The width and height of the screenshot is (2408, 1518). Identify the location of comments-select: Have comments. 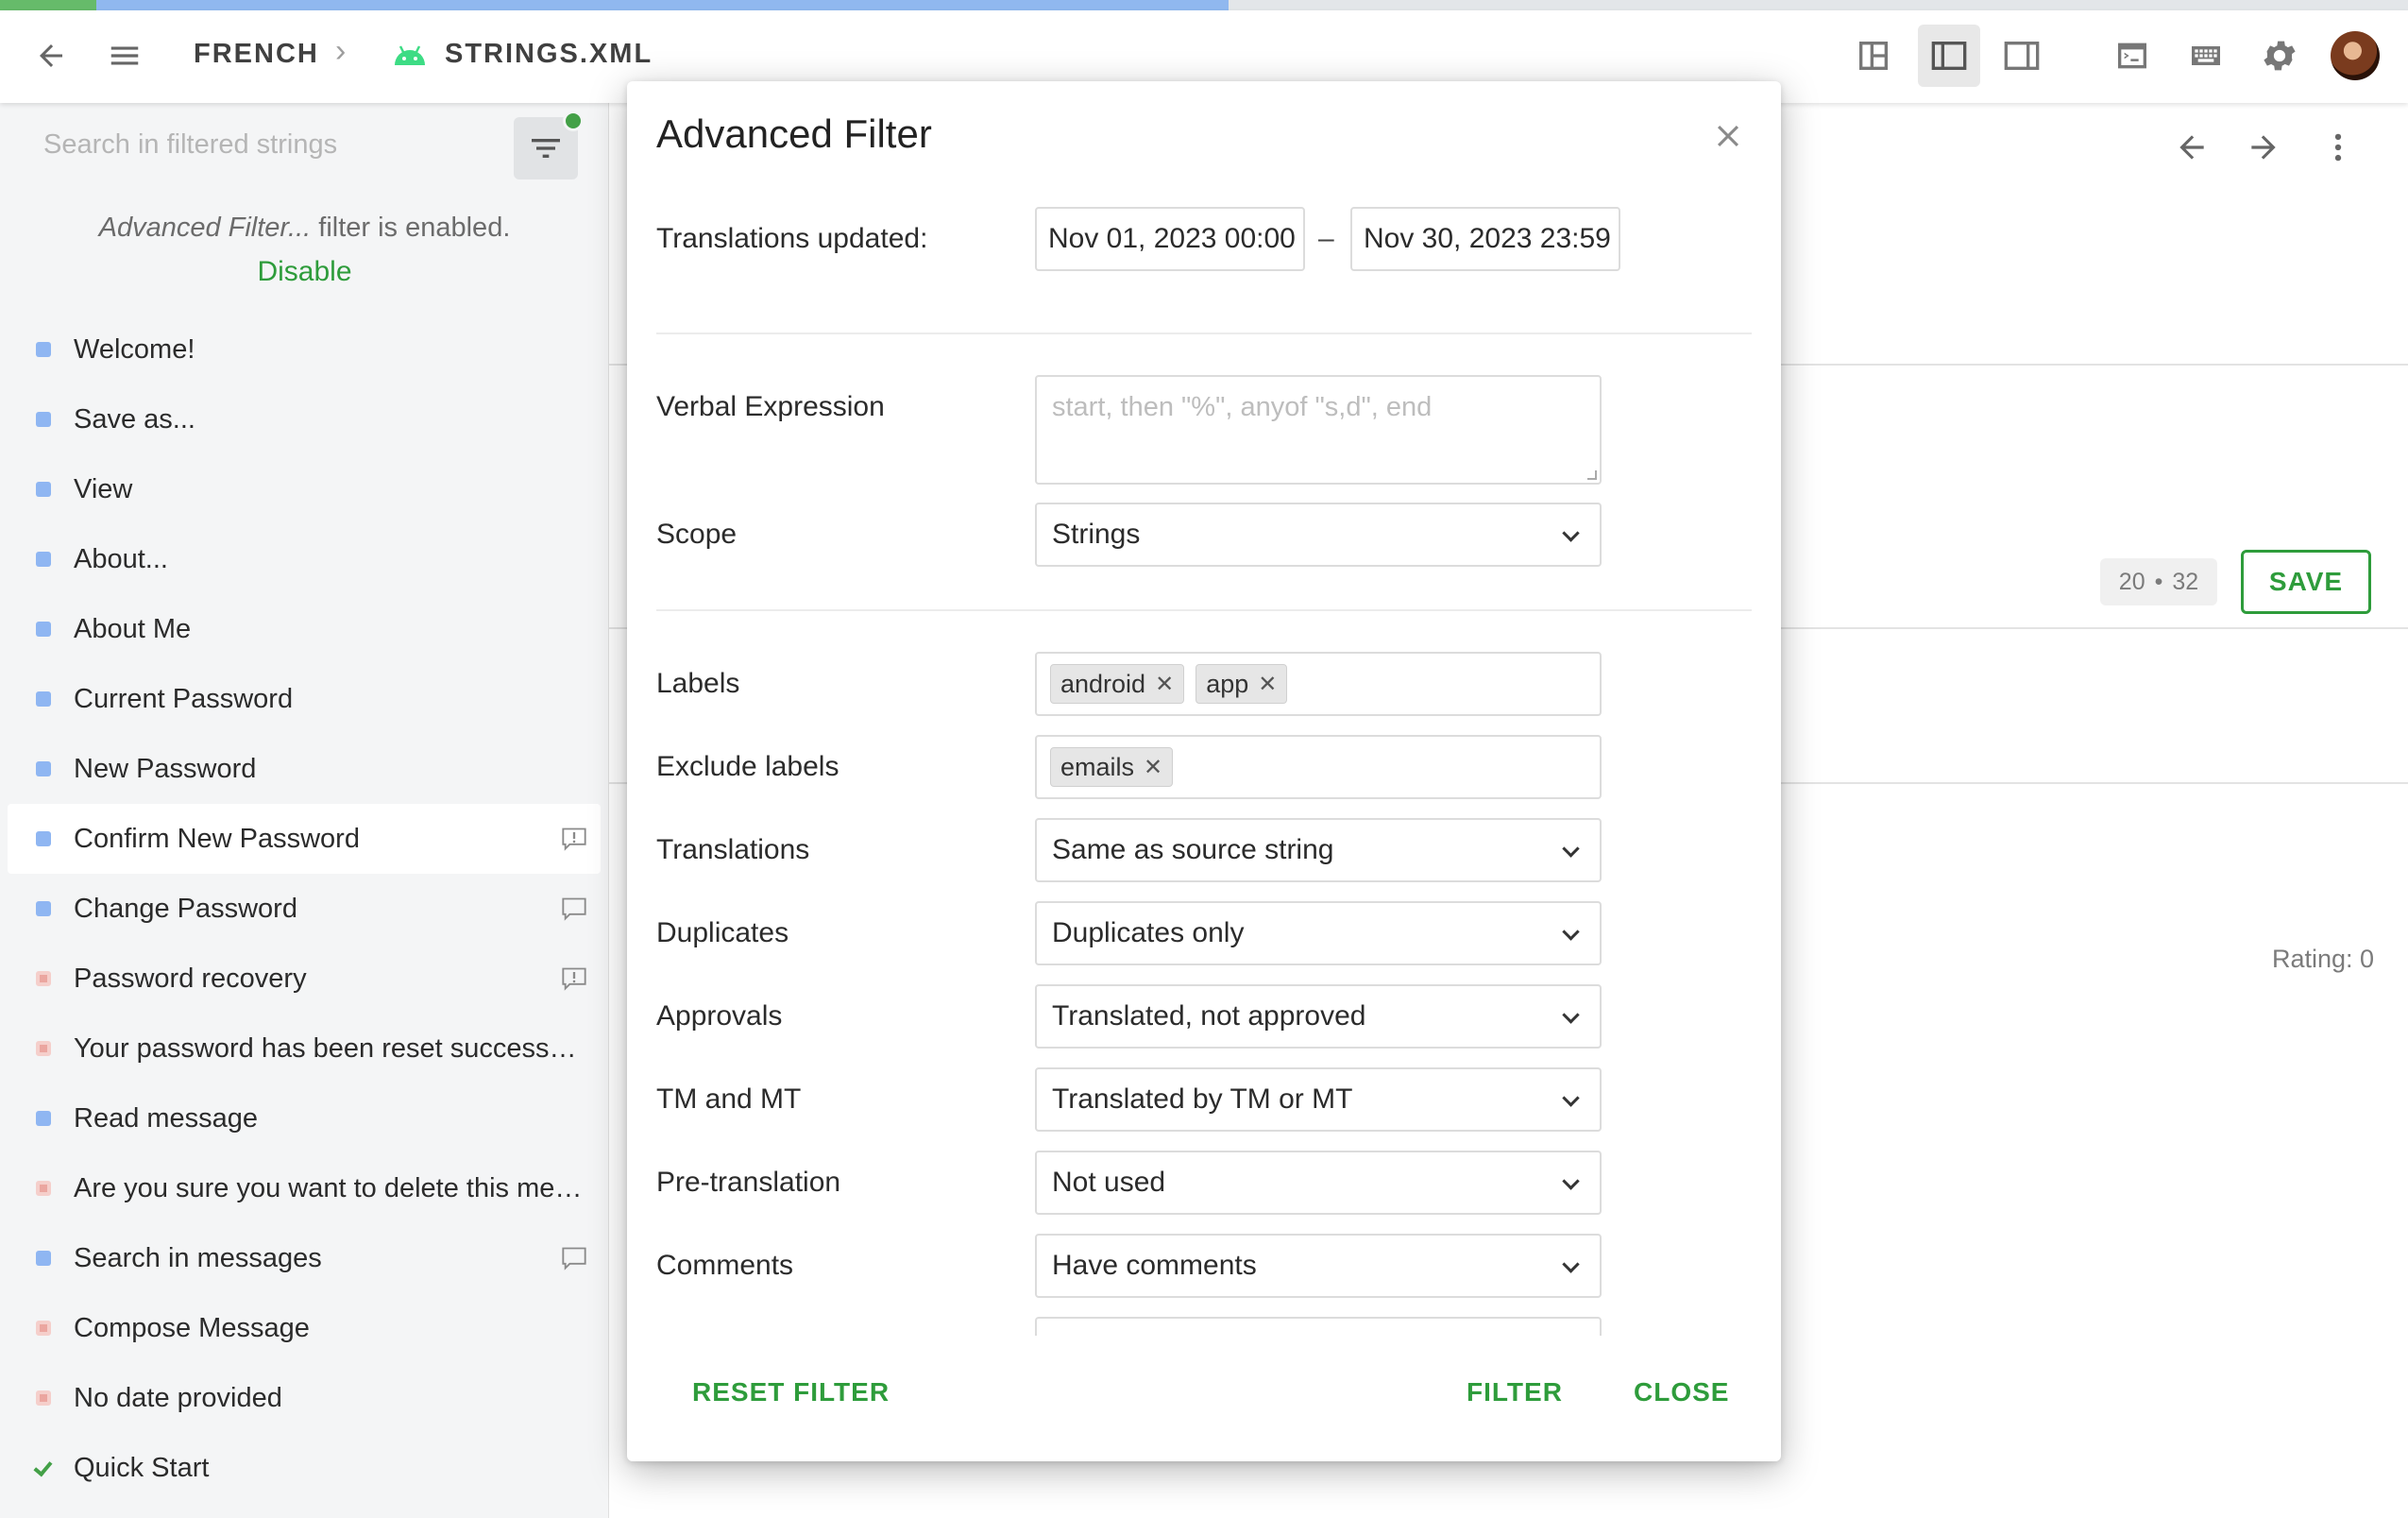
(1318, 1266).